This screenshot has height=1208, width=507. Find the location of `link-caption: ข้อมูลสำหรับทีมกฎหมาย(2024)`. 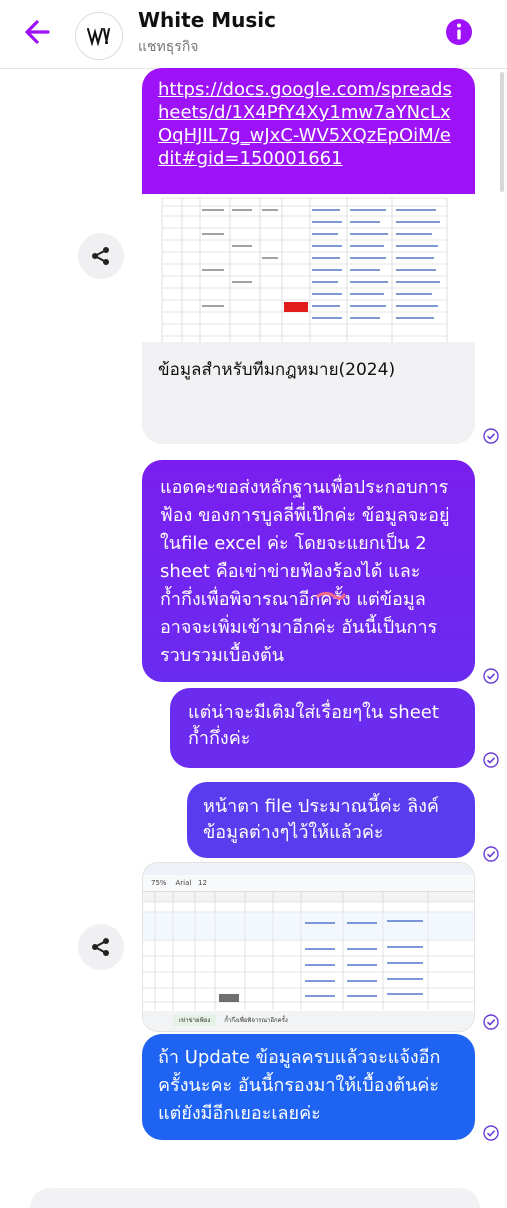

link-caption: ข้อมูลสำหรับทีมกฎหมาย(2024) is located at coordinates (277, 370).